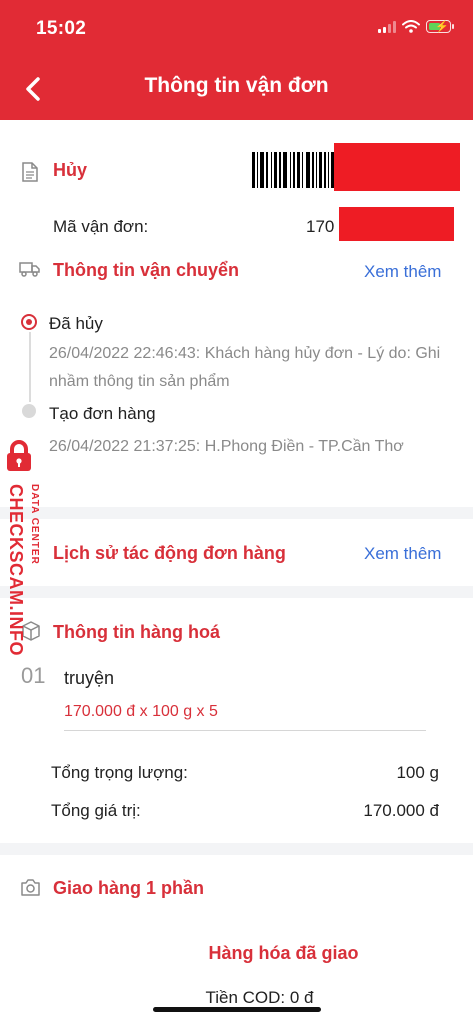 This screenshot has width=473, height=1024. Describe the element at coordinates (29, 322) in the screenshot. I see `timeline-dot-active` at that location.